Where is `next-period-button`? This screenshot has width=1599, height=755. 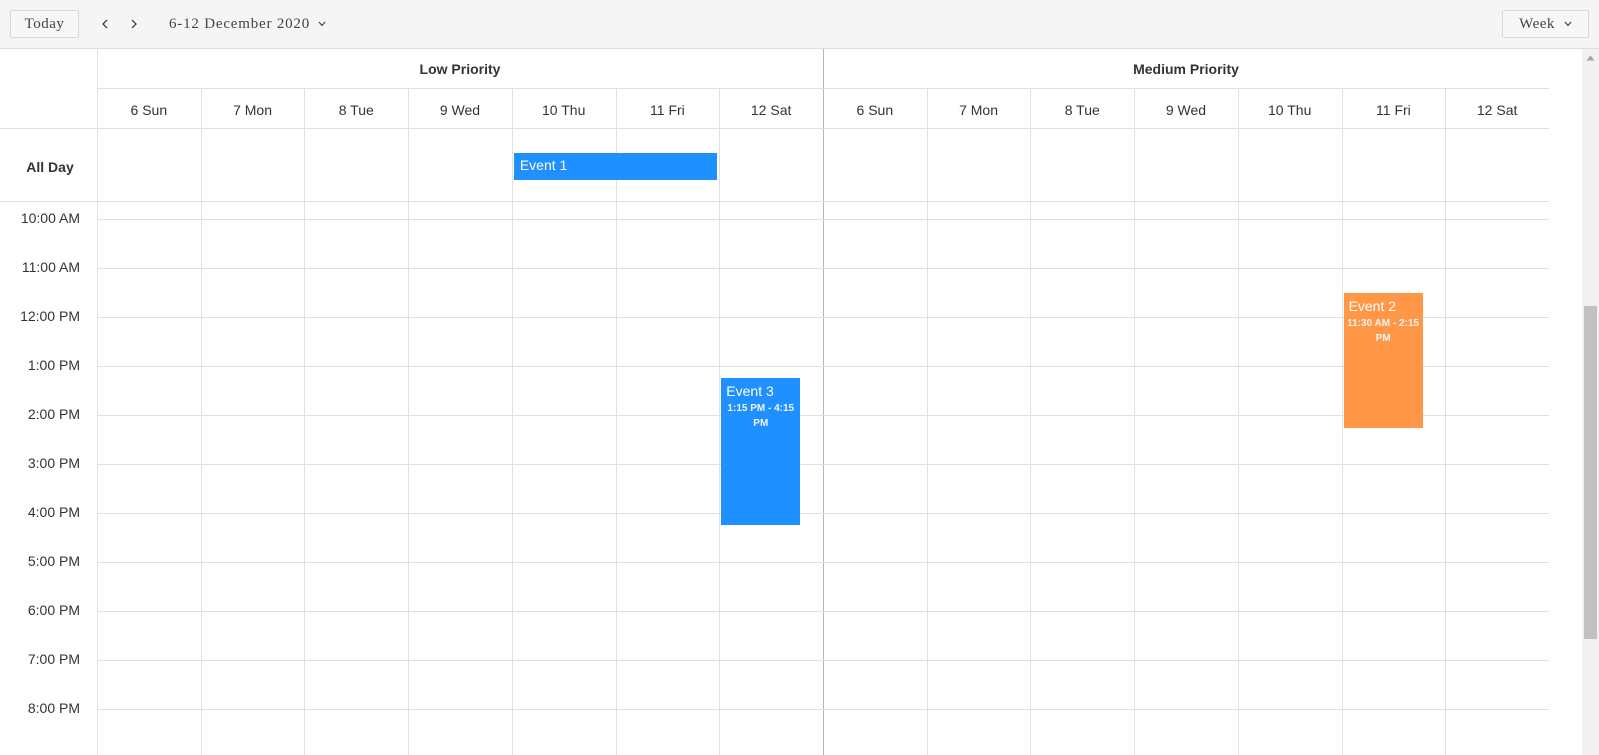 next-period-button is located at coordinates (134, 24).